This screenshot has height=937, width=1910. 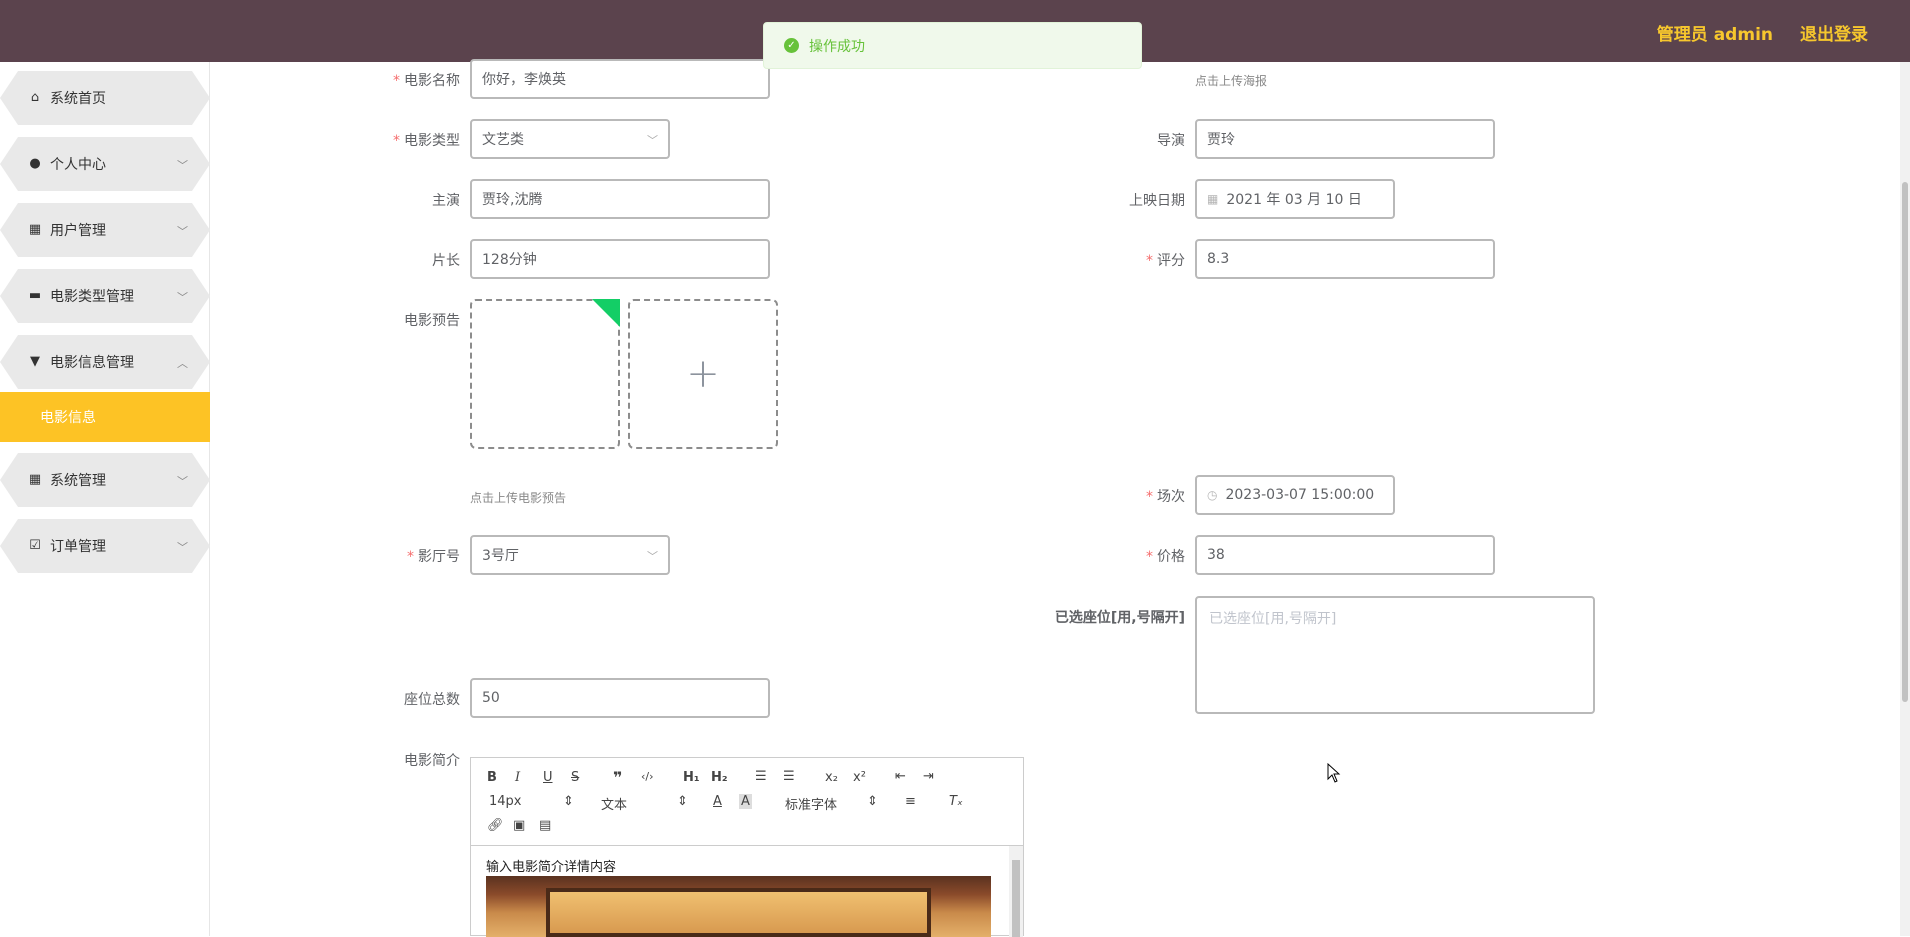 What do you see at coordinates (432, 761) in the screenshot?
I see `intro-label: 电影简介` at bounding box center [432, 761].